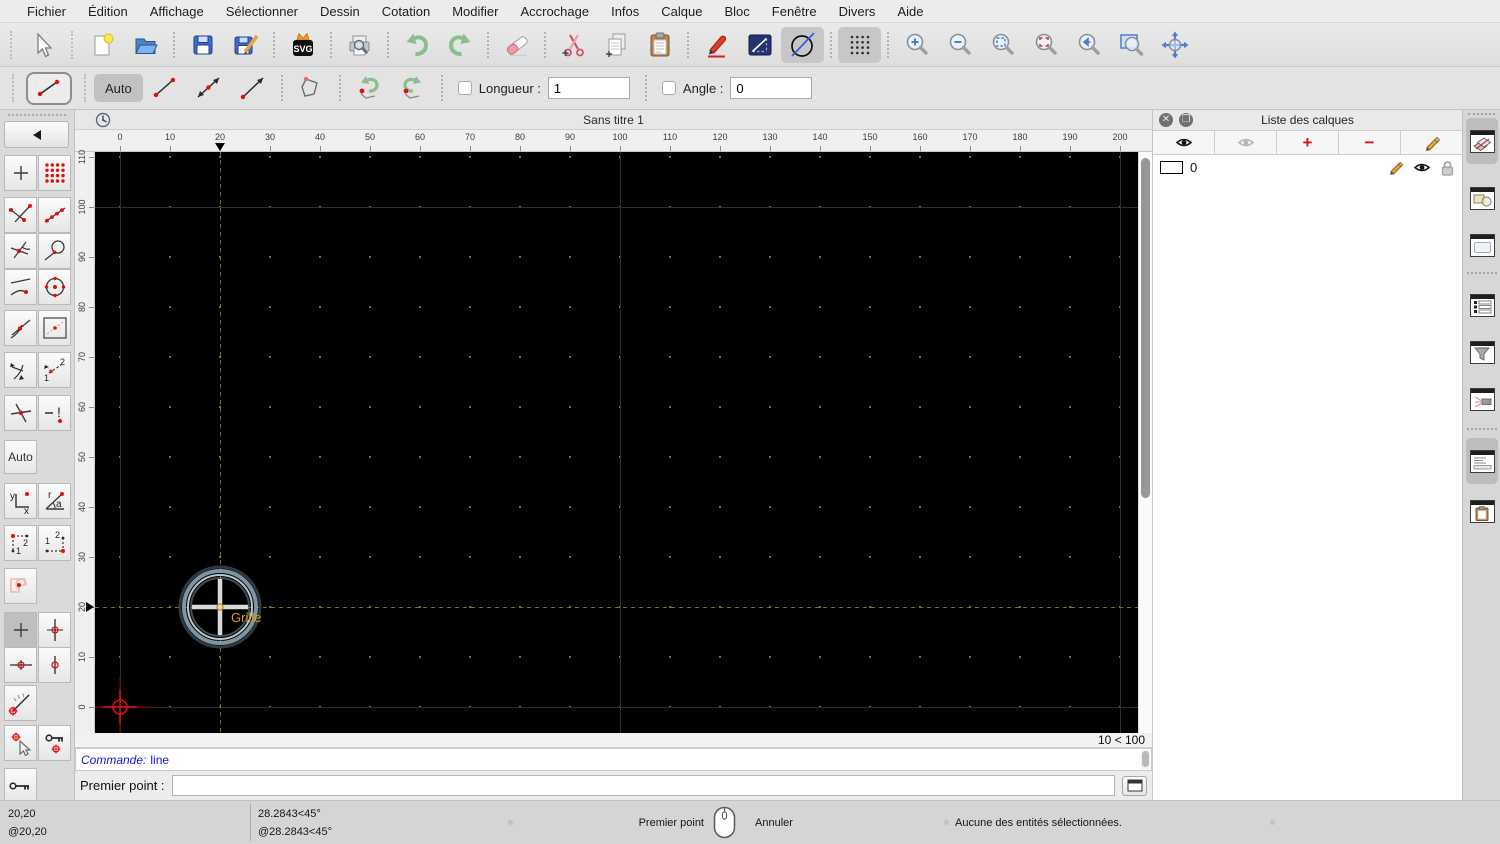  I want to click on redo-point-icon, so click(413, 88).